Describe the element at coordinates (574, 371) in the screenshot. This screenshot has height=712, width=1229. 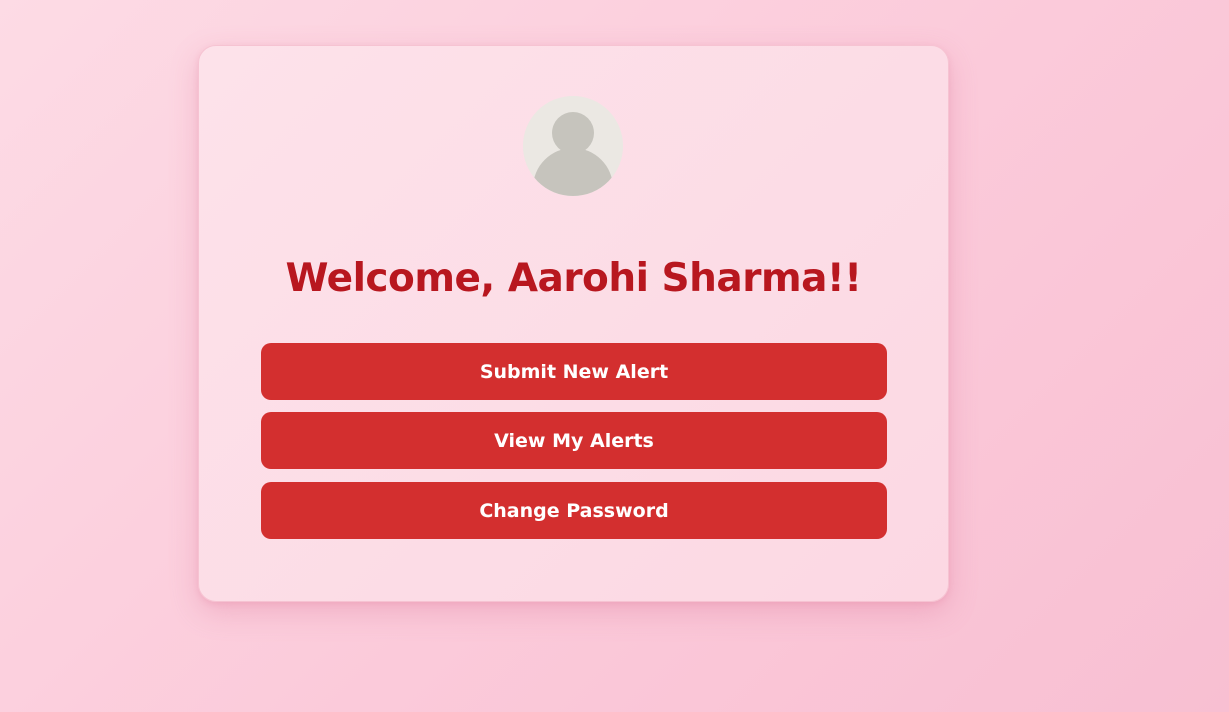
I see `submit-new-alert-button: Submit New Alert` at that location.